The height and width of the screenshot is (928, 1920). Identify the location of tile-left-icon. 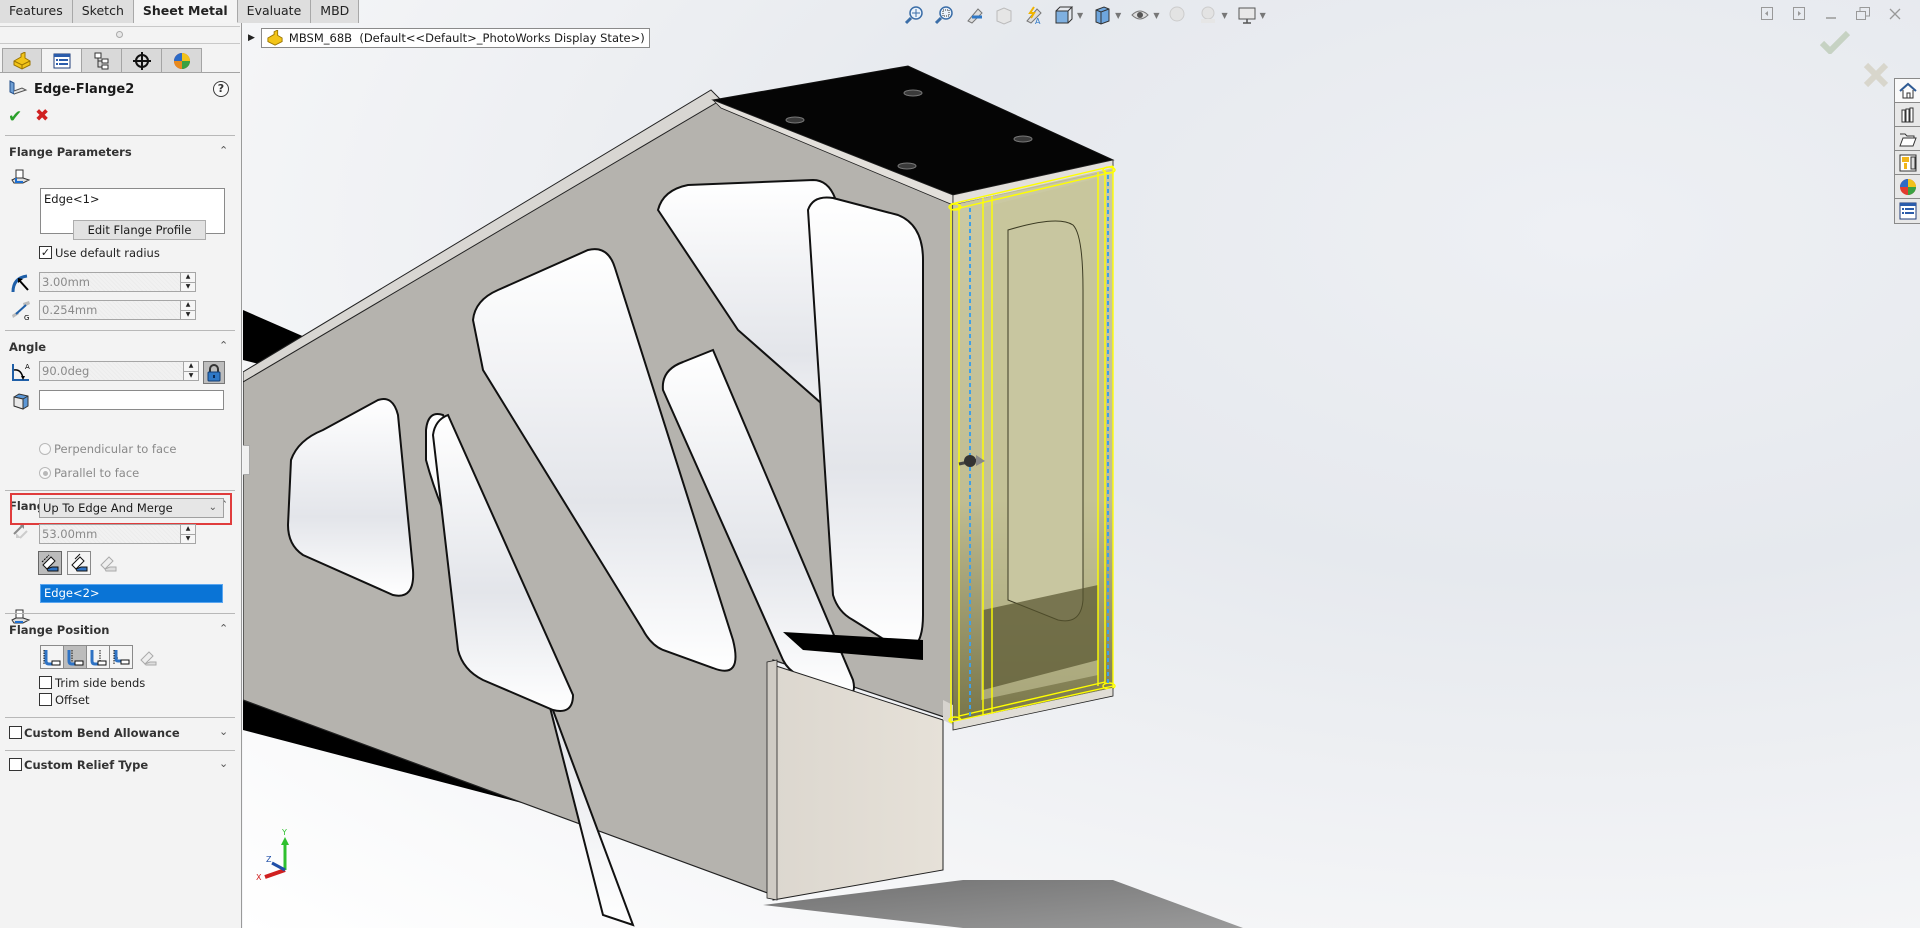
(1766, 13).